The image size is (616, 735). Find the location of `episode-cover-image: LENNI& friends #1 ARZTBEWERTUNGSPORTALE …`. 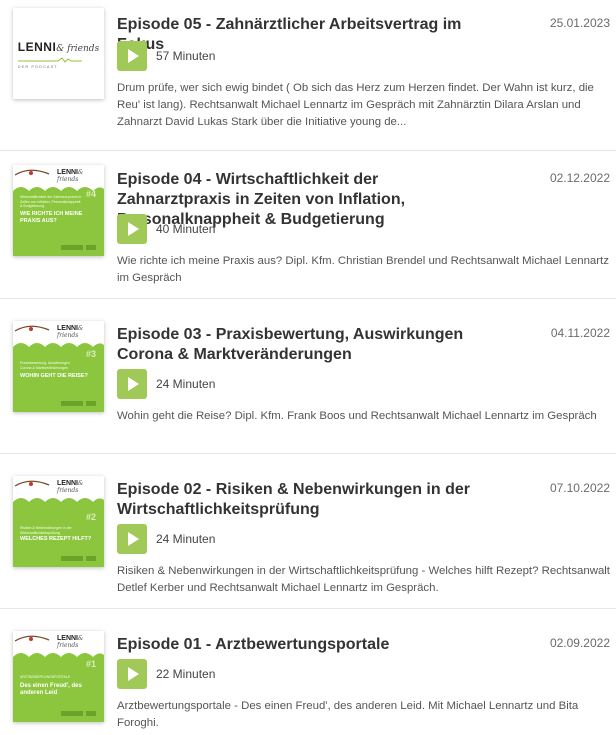

episode-cover-image: LENNI& friends #1 ARZTBEWERTUNGSPORTALE … is located at coordinates (58, 676).